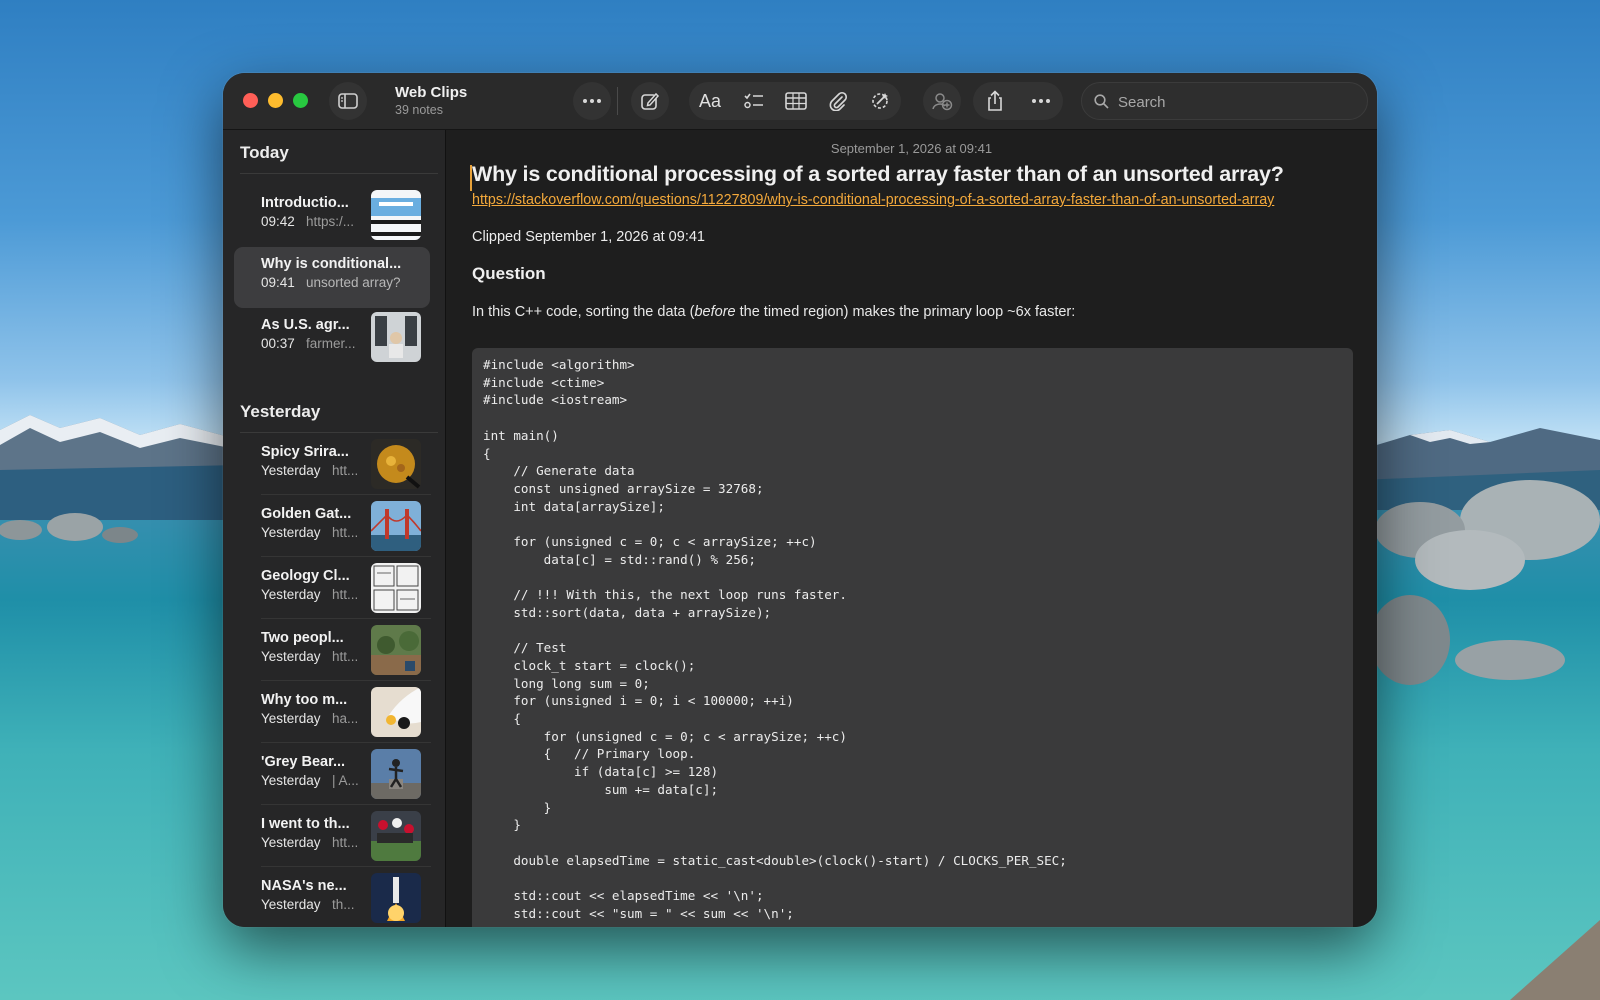  I want to click on paragraph-emphasis: before, so click(715, 312).